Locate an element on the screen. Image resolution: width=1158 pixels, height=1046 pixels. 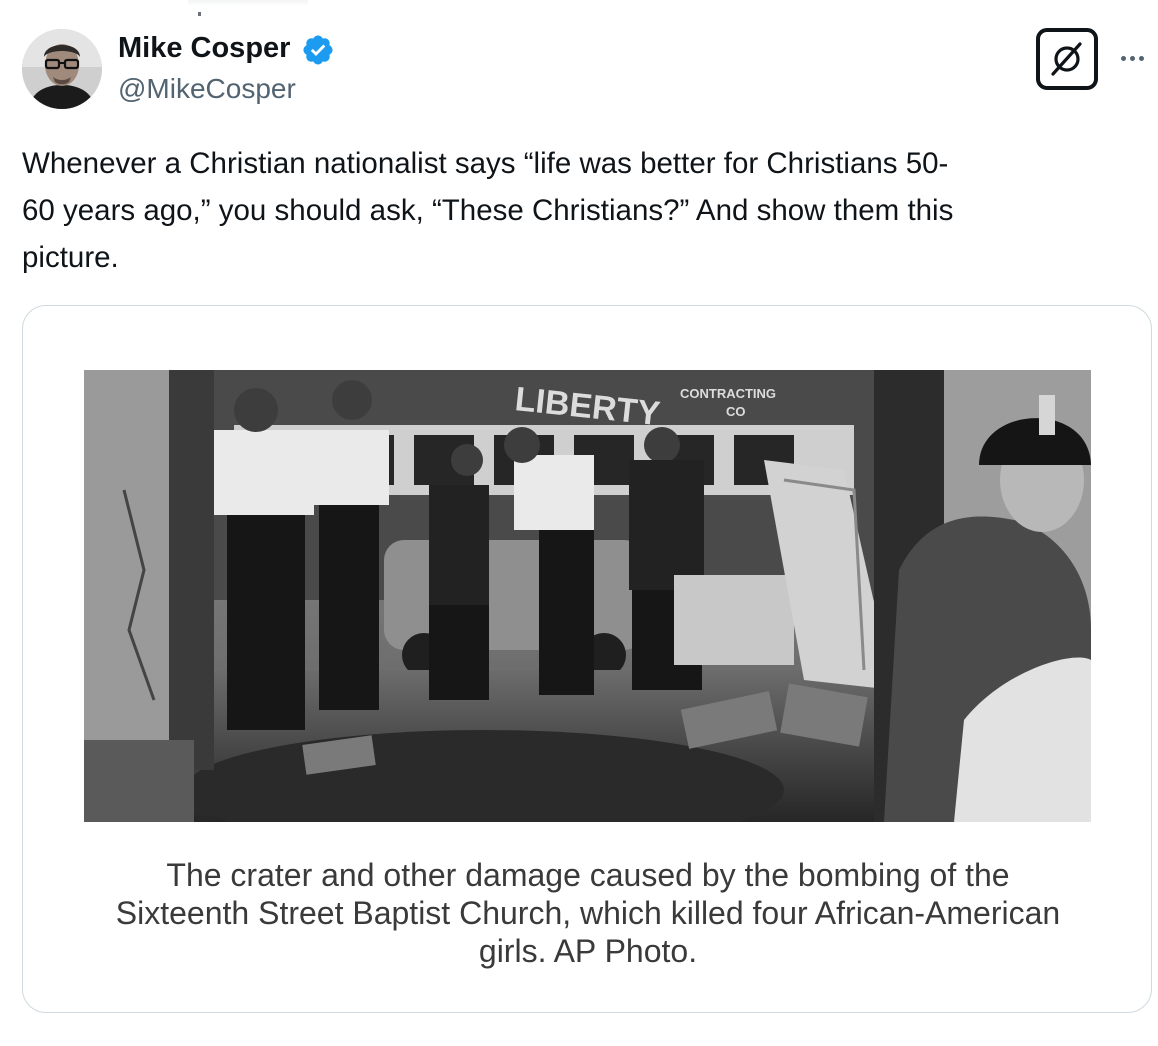
grok-button is located at coordinates (1067, 59).